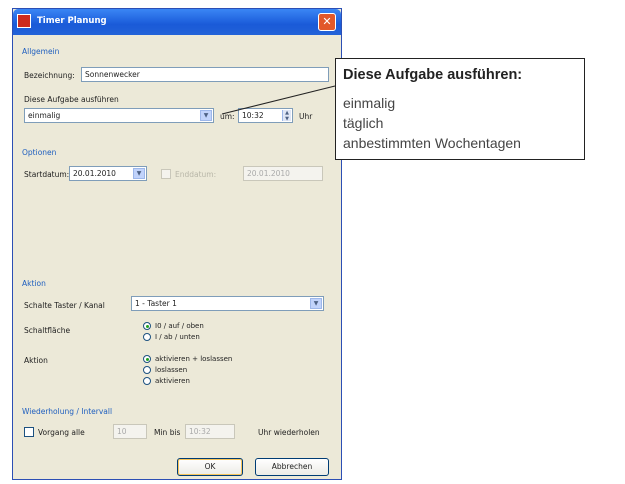 The height and width of the screenshot is (484, 625). Describe the element at coordinates (369, 103) in the screenshot. I see `callout-option-once: einmalig` at that location.